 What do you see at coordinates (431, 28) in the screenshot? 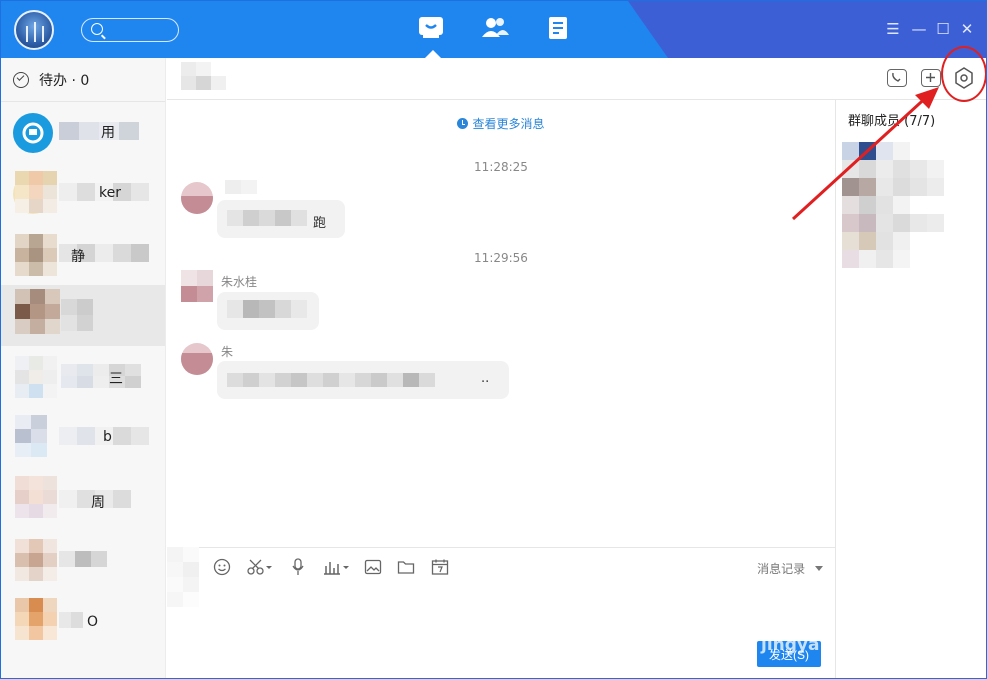
I see `nav-messages-icon` at bounding box center [431, 28].